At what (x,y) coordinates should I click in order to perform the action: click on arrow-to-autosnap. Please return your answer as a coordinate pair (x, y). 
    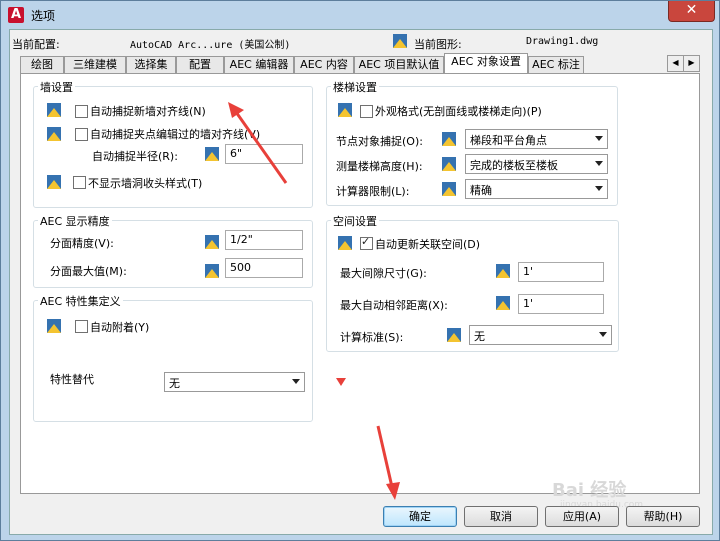
    Looking at the image, I should click on (258, 143).